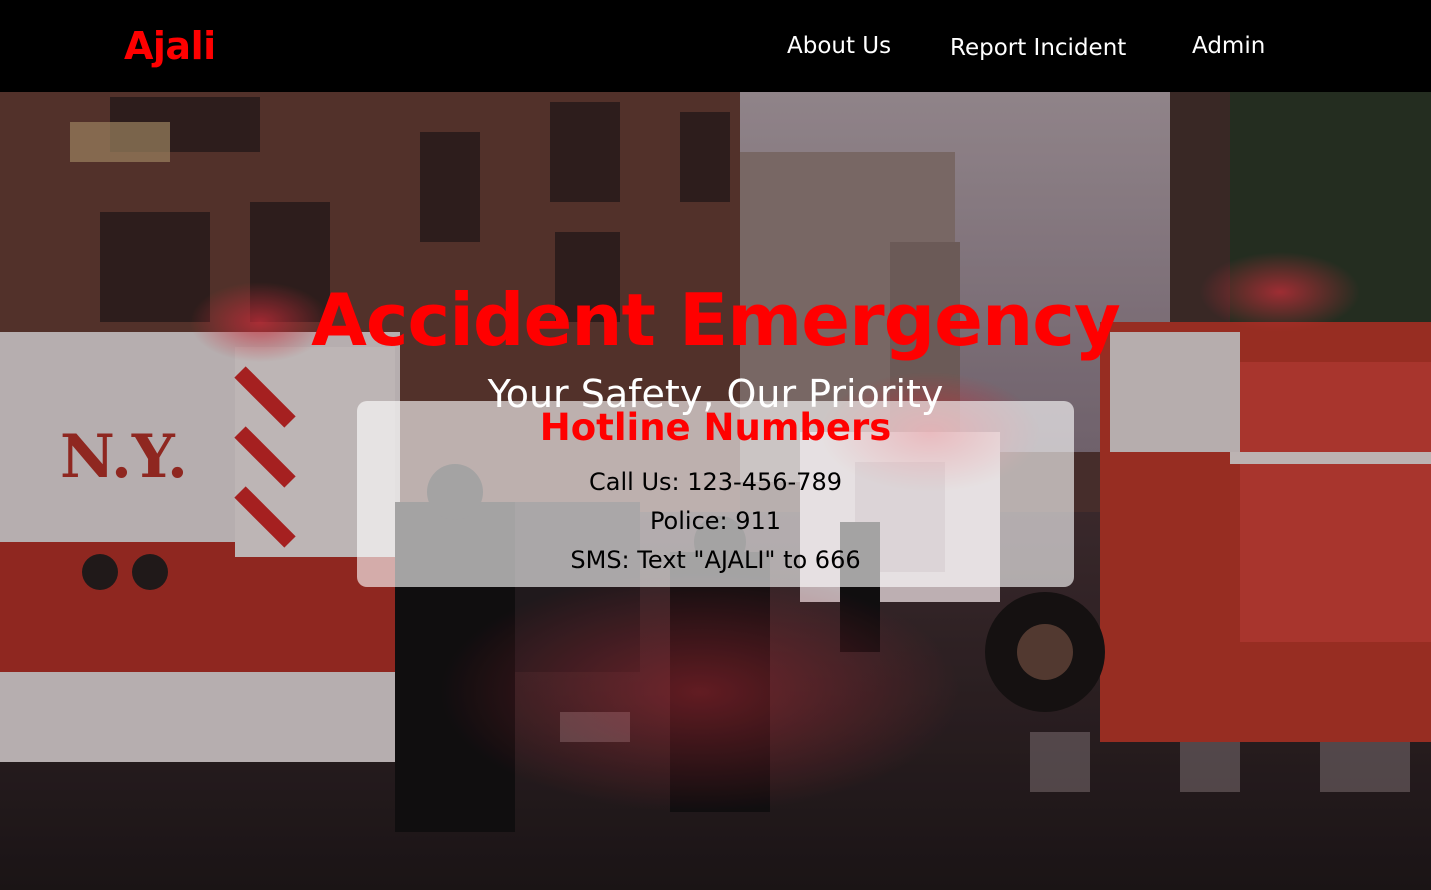 The height and width of the screenshot is (890, 1431). I want to click on nav-links: About Us Report Incident Admin, so click(715, 46).